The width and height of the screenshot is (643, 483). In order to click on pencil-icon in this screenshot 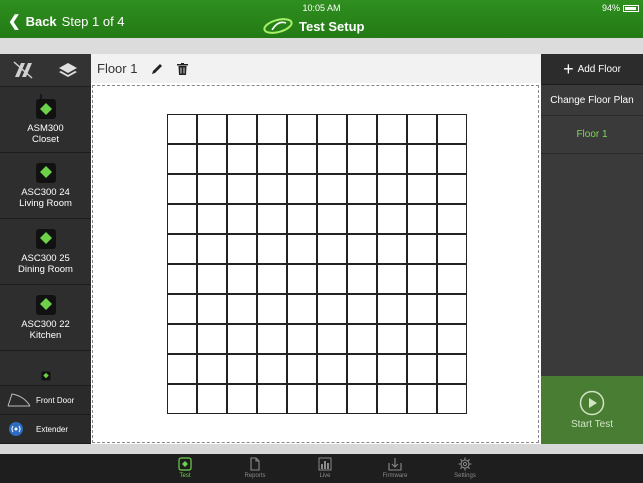, I will do `click(157, 69)`.